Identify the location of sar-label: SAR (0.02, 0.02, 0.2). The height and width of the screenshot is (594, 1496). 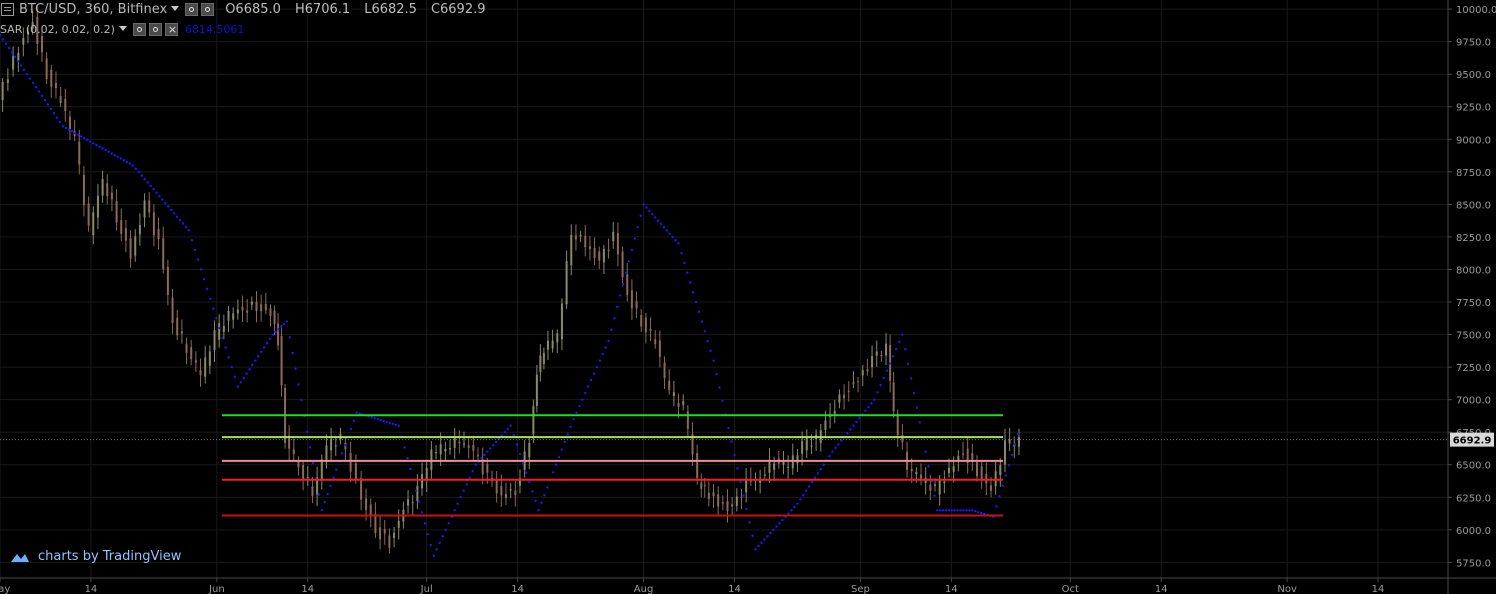
(57, 29).